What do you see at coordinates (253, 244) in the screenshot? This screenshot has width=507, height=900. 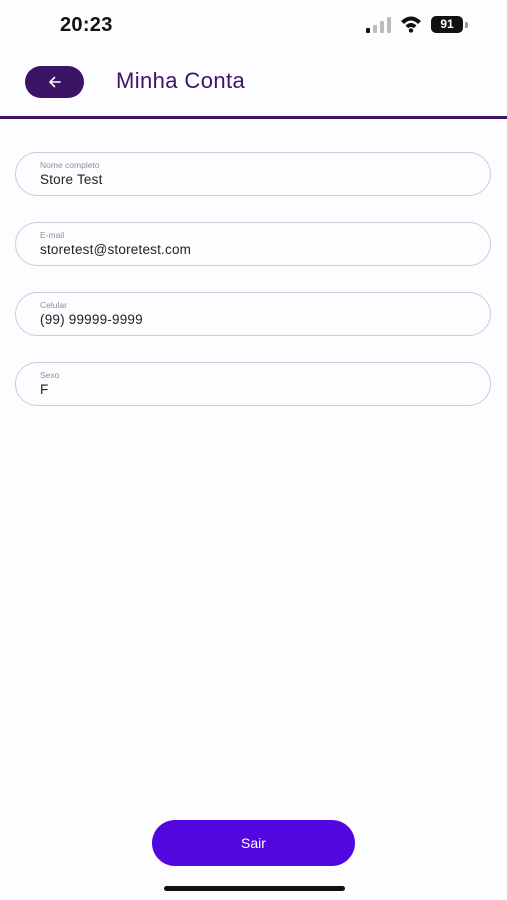 I see `email-field: E-mail storetest@storetest.com` at bounding box center [253, 244].